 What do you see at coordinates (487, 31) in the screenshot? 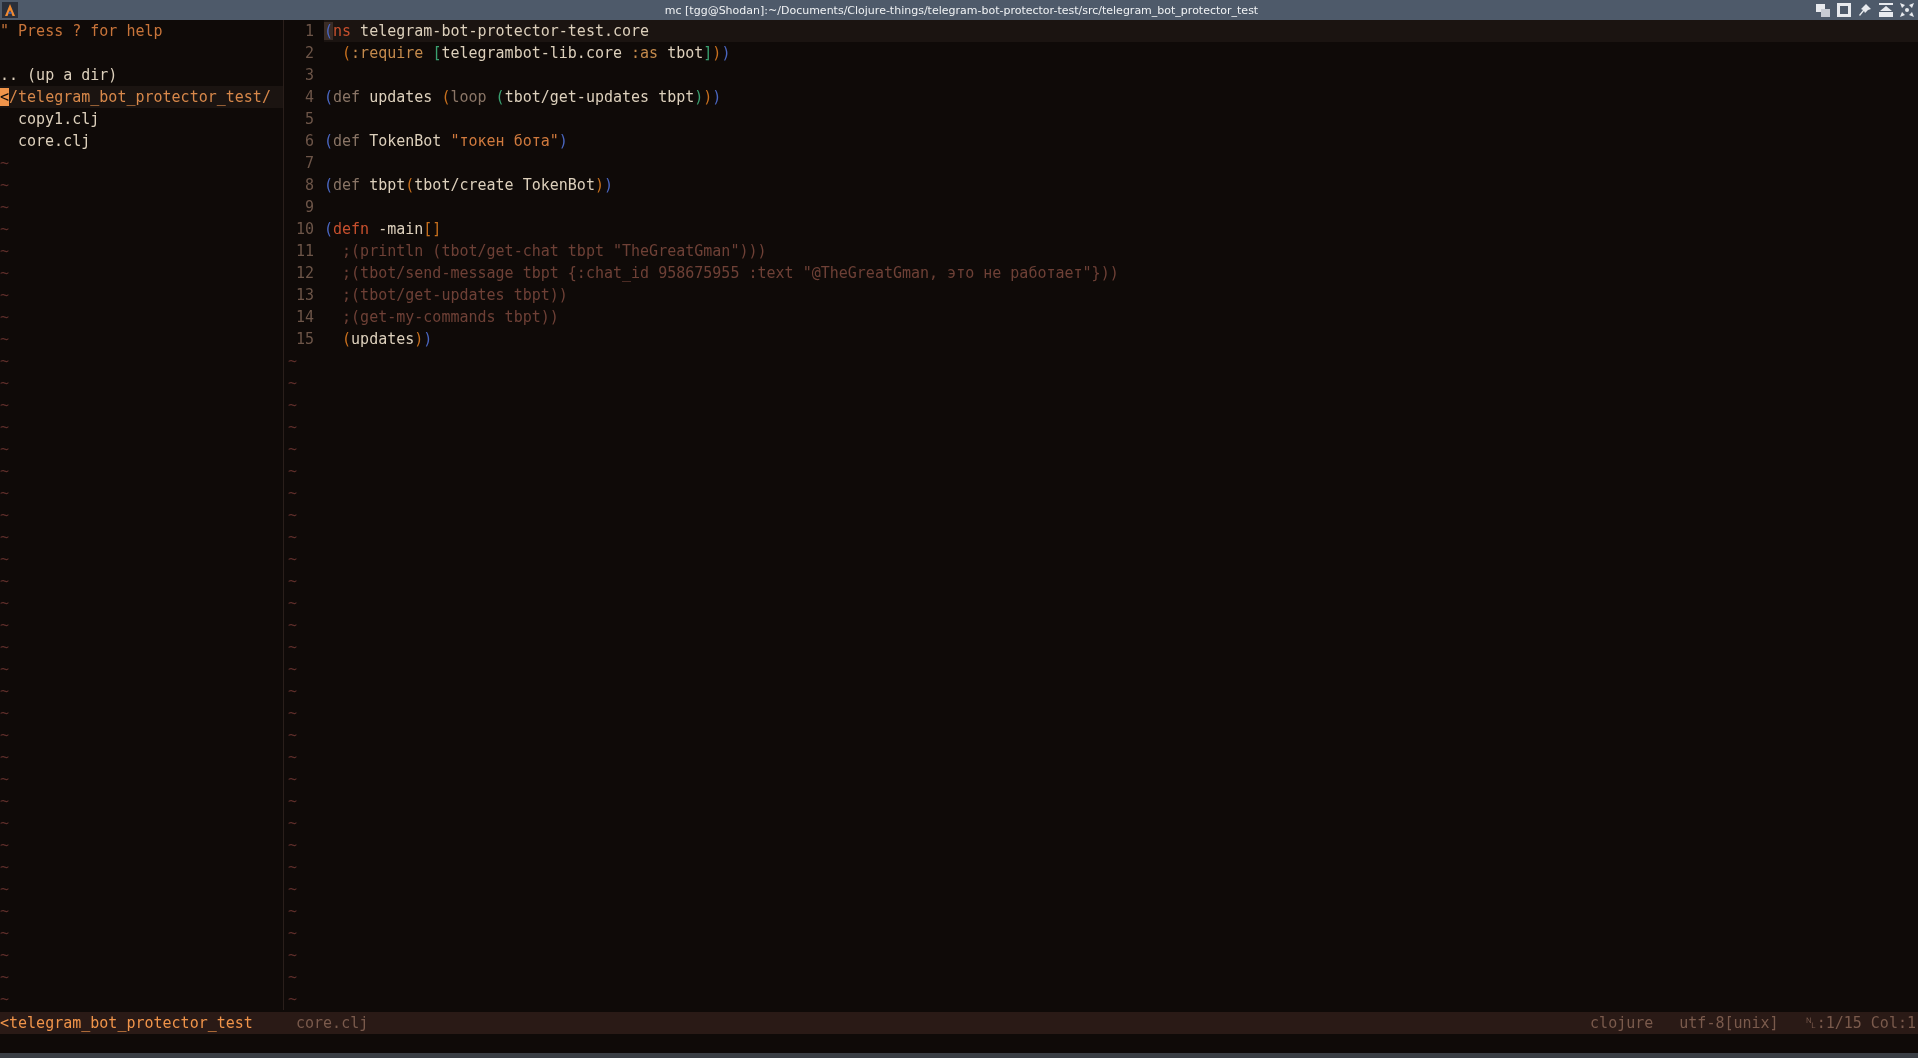
I see `code-line: (ns telegram-bot-protector-test.core` at bounding box center [487, 31].